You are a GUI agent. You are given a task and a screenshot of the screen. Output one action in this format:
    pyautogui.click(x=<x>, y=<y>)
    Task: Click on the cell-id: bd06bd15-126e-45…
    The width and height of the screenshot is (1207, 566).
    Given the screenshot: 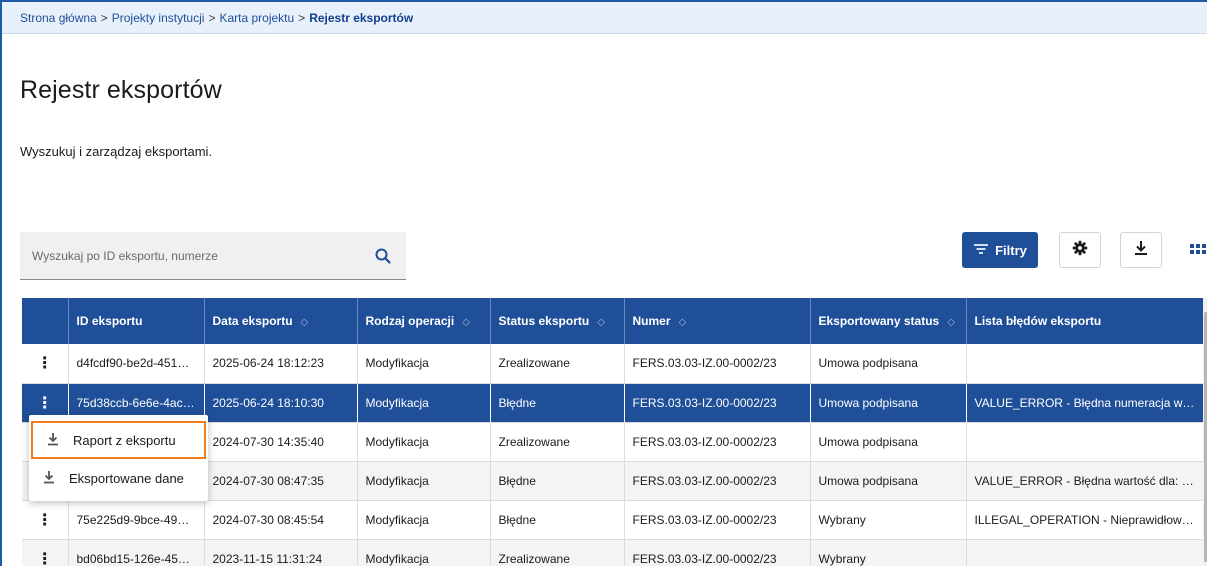 What is the action you would take?
    pyautogui.click(x=136, y=552)
    